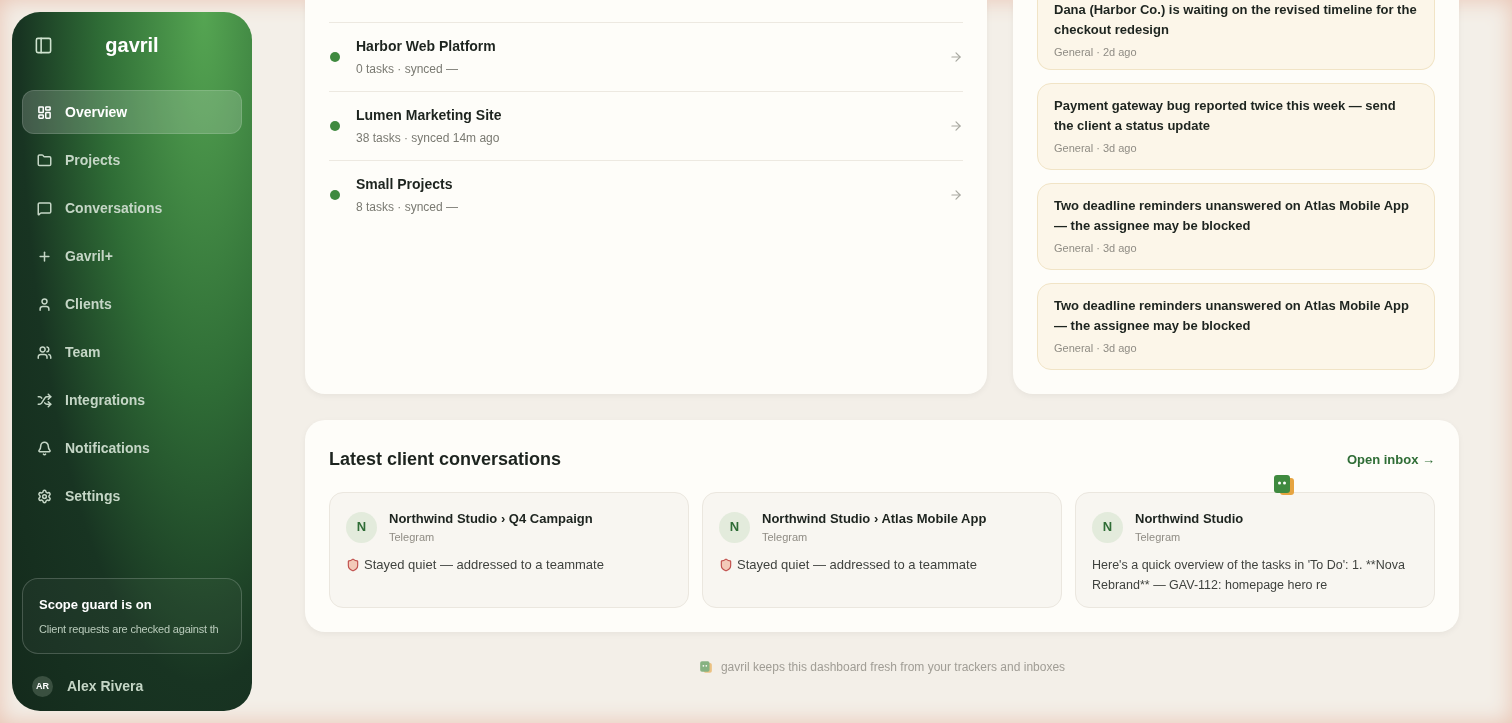 This screenshot has width=1512, height=723. What do you see at coordinates (405, 184) in the screenshot?
I see `project-name: Small Projects` at bounding box center [405, 184].